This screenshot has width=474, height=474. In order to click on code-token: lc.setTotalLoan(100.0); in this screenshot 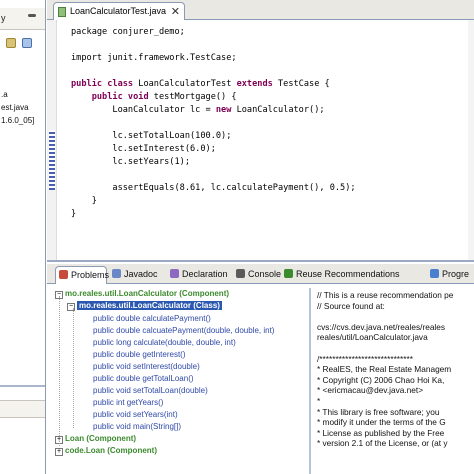, I will do `click(151, 136)`.